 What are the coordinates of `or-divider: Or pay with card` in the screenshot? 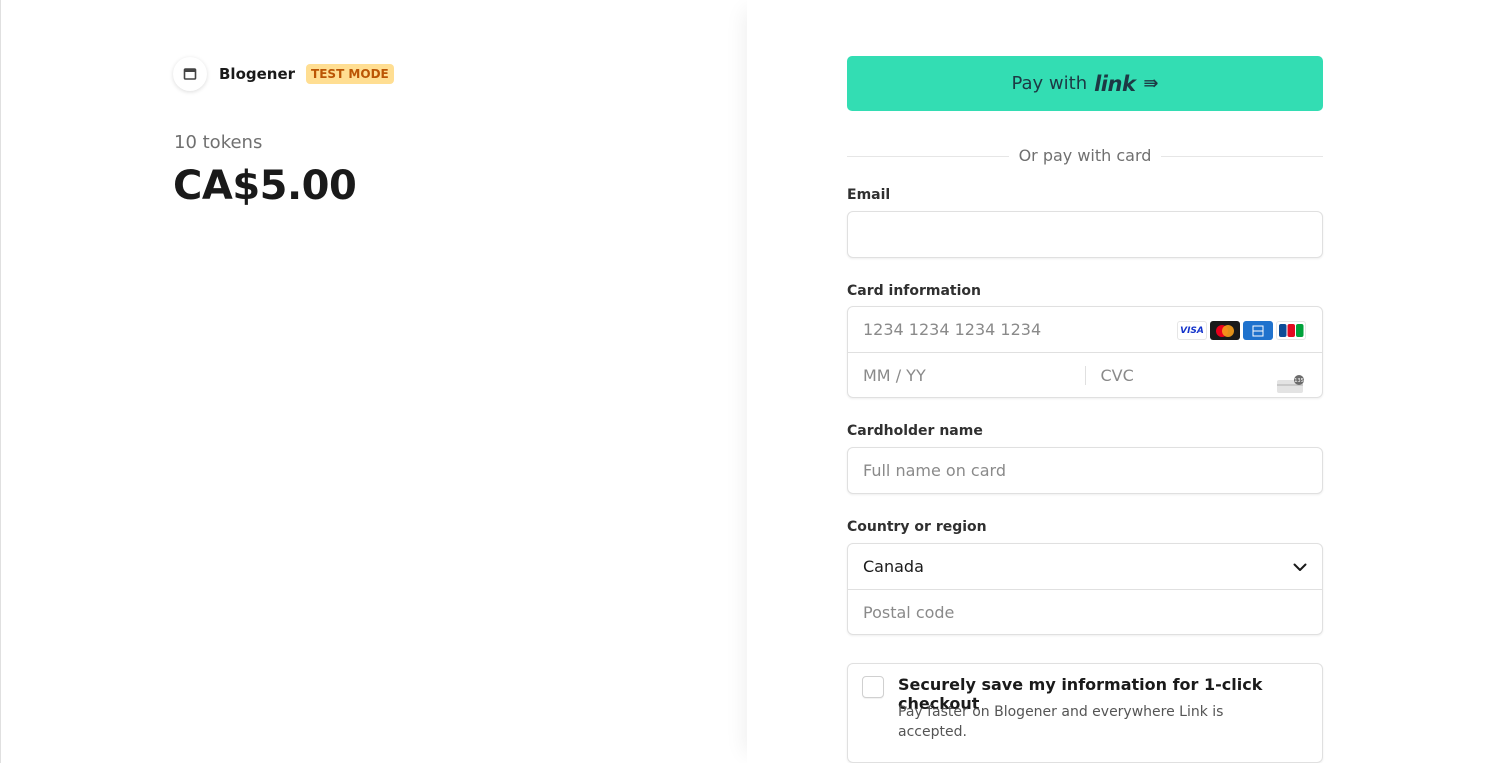 It's located at (1085, 156).